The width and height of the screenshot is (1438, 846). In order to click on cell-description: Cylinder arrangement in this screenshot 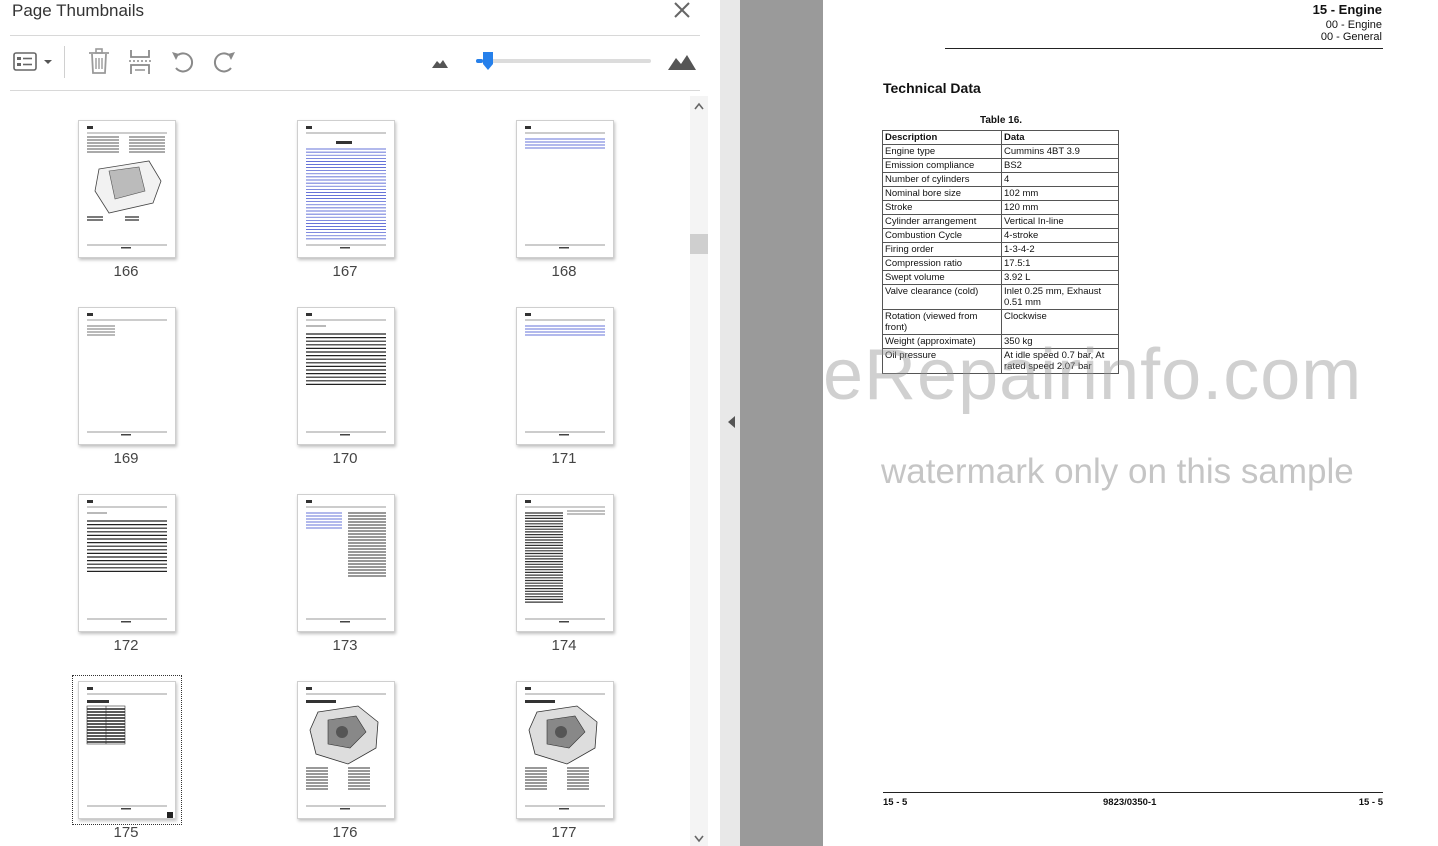, I will do `click(942, 221)`.